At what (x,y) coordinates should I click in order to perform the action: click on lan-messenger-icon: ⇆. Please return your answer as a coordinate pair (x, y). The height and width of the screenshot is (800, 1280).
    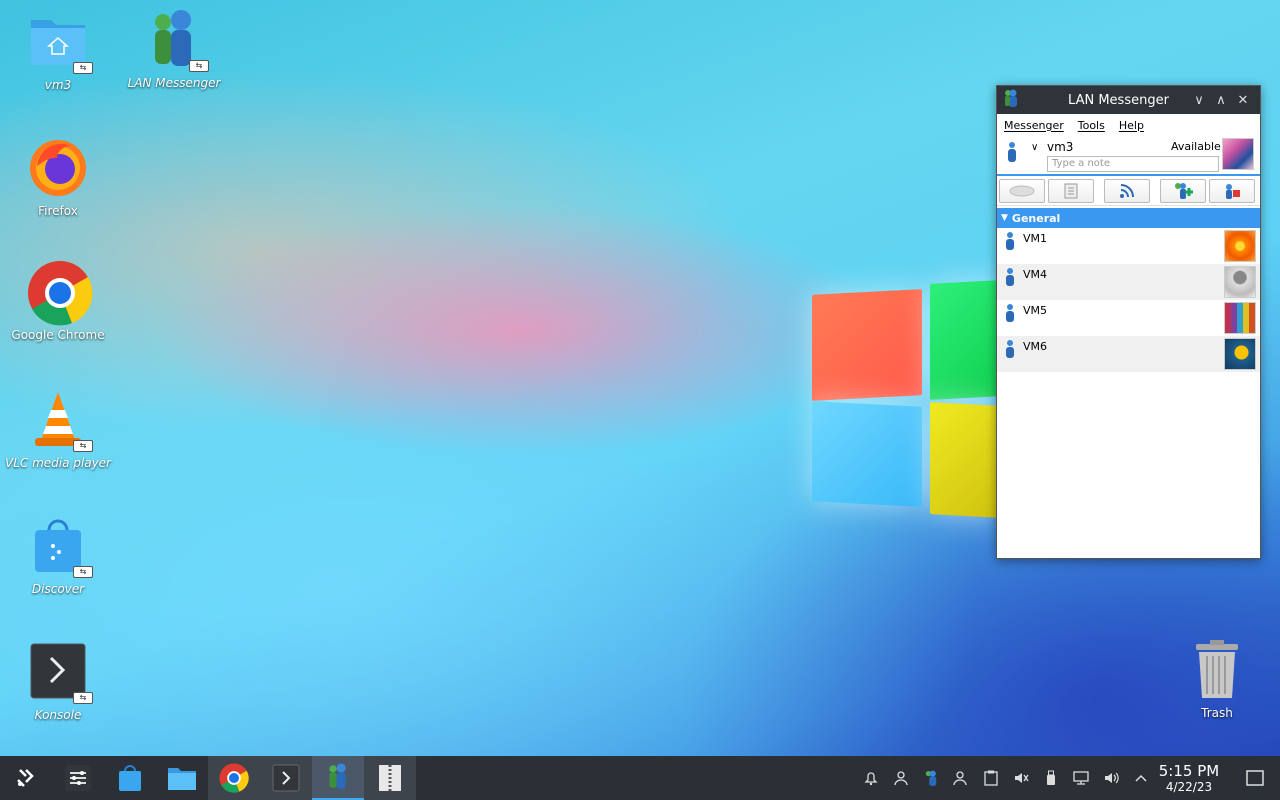
    Looking at the image, I should click on (176, 40).